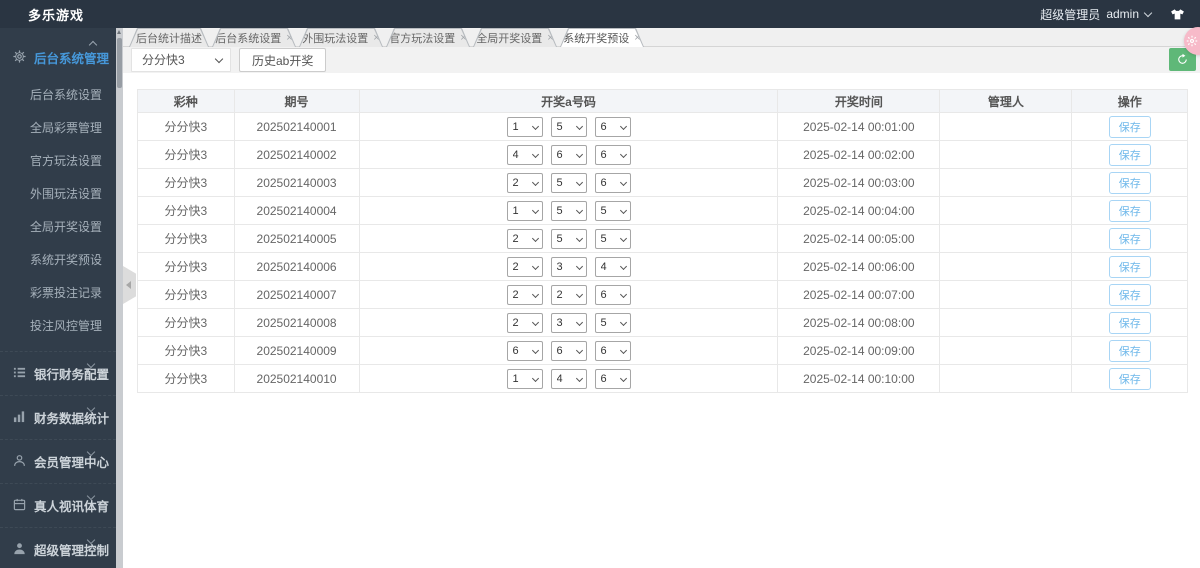 The image size is (1200, 568). I want to click on tab-official-play: 官方玩法设置 ×, so click(428, 37).